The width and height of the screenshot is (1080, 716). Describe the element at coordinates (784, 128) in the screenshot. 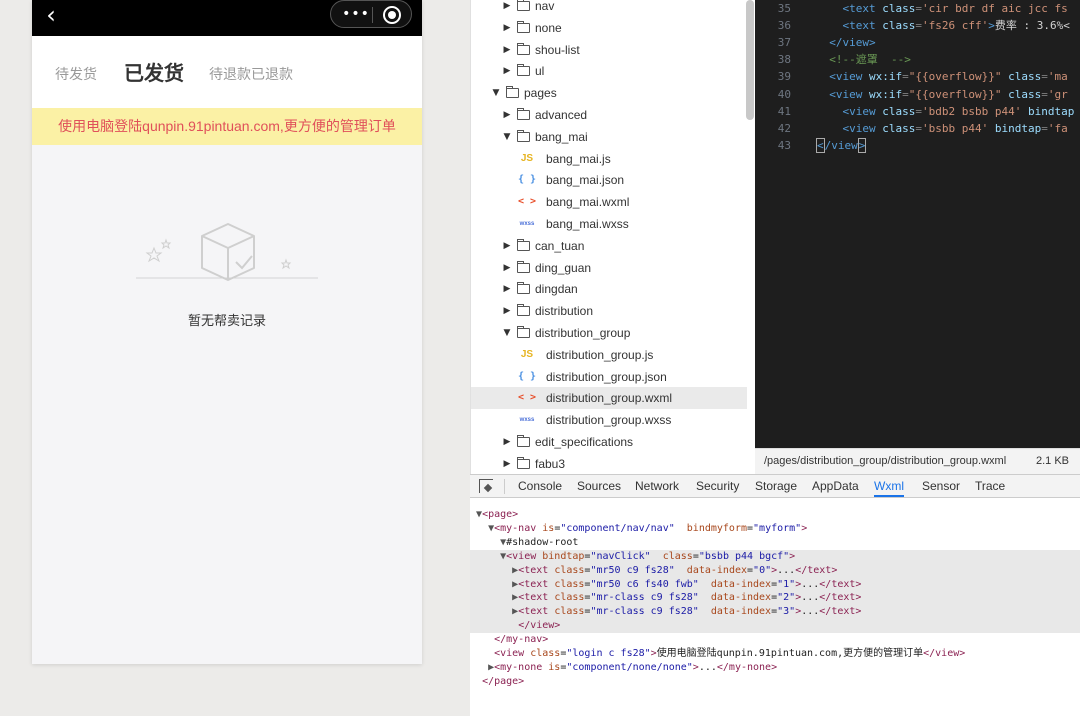

I see `line-number: 42` at that location.